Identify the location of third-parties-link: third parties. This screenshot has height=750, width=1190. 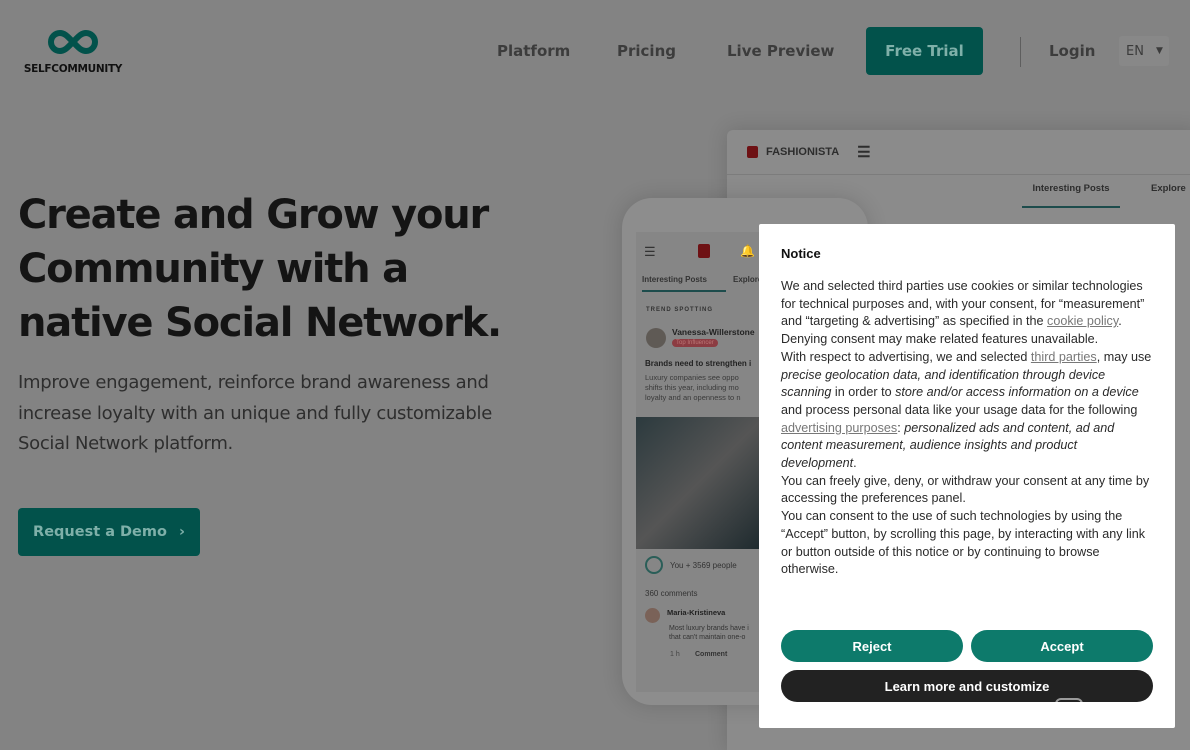
(1064, 357).